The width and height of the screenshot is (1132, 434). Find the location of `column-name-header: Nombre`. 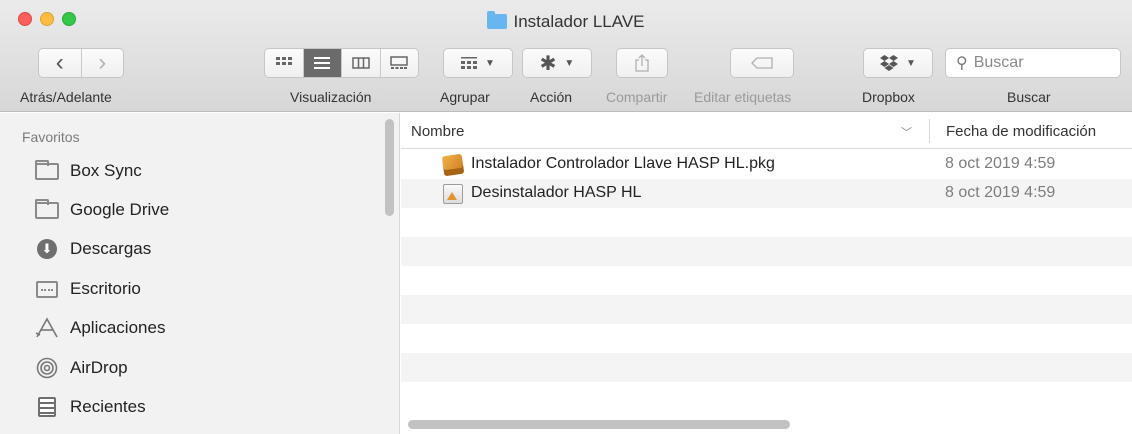

column-name-header: Nombre is located at coordinates (437, 131).